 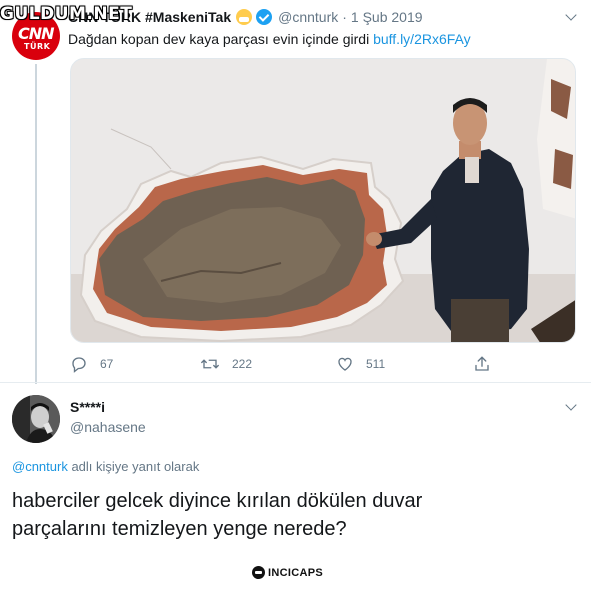 I want to click on watermark: GULDUM.NET, so click(x=66, y=14).